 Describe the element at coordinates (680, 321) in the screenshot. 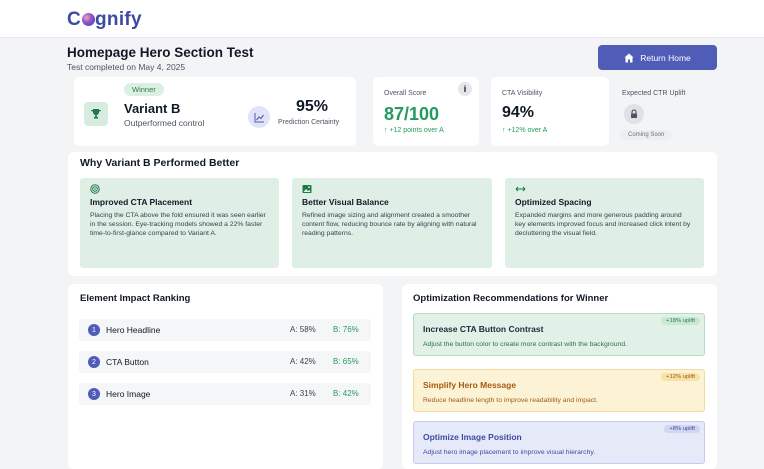

I see `uplift-badge: +18% uplift` at that location.